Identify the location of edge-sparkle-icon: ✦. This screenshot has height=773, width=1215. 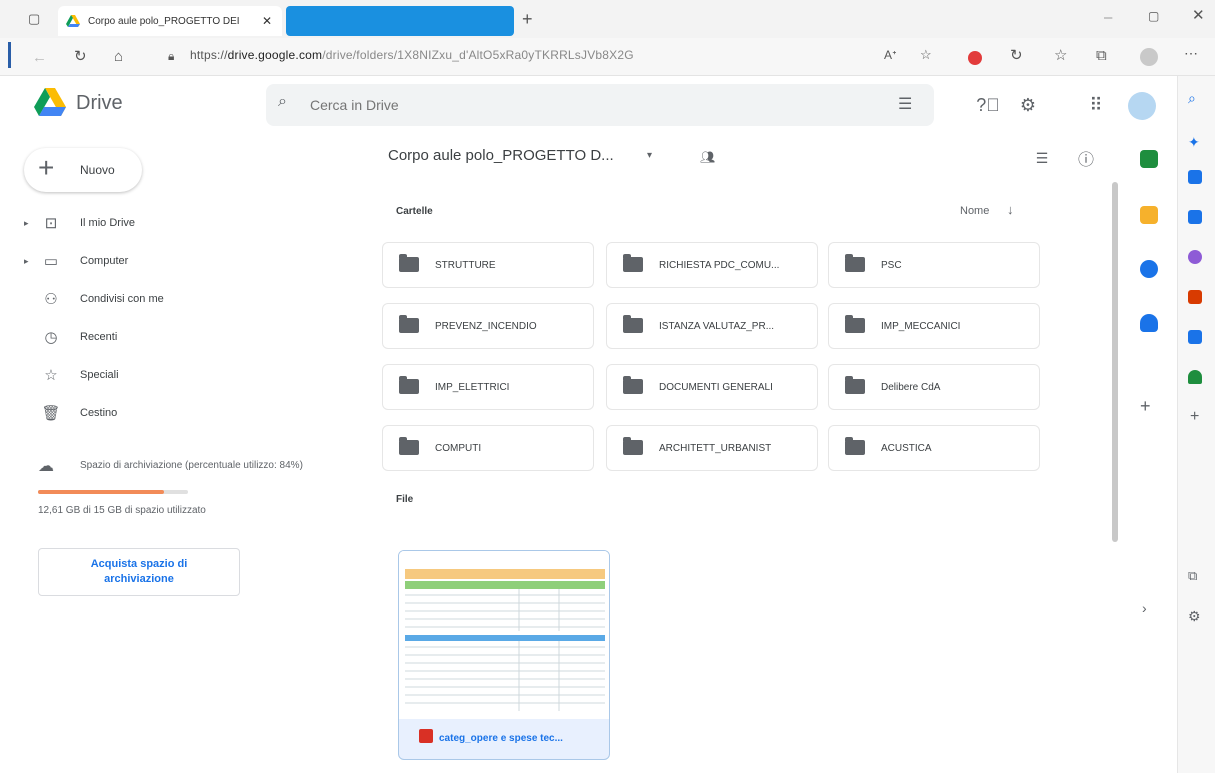
(1194, 142).